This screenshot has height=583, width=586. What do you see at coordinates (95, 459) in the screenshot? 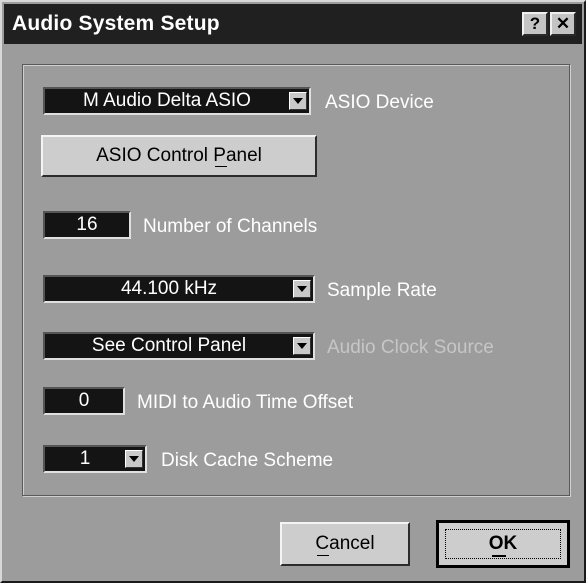
I see `disk-cache-dropdown: 1` at bounding box center [95, 459].